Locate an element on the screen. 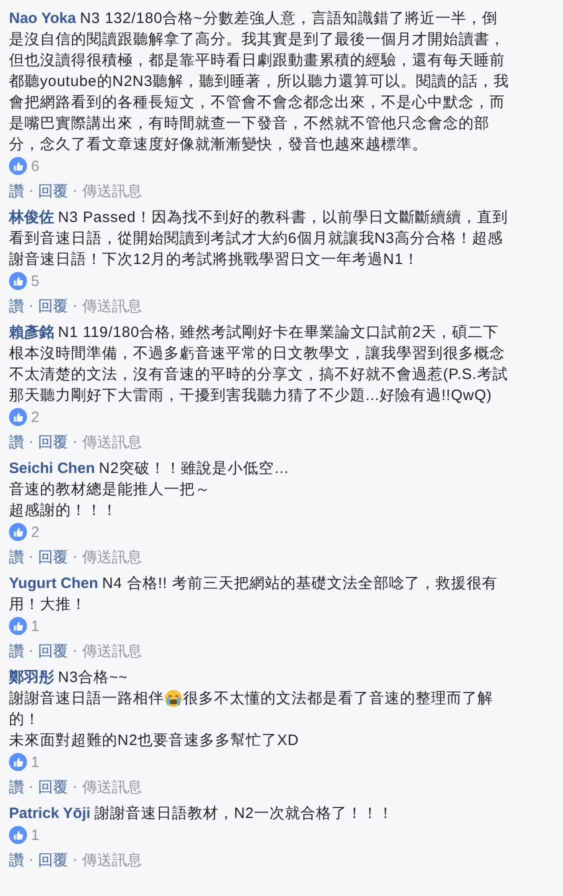 The image size is (563, 896). comment-text: N3合格~~ is located at coordinates (93, 677).